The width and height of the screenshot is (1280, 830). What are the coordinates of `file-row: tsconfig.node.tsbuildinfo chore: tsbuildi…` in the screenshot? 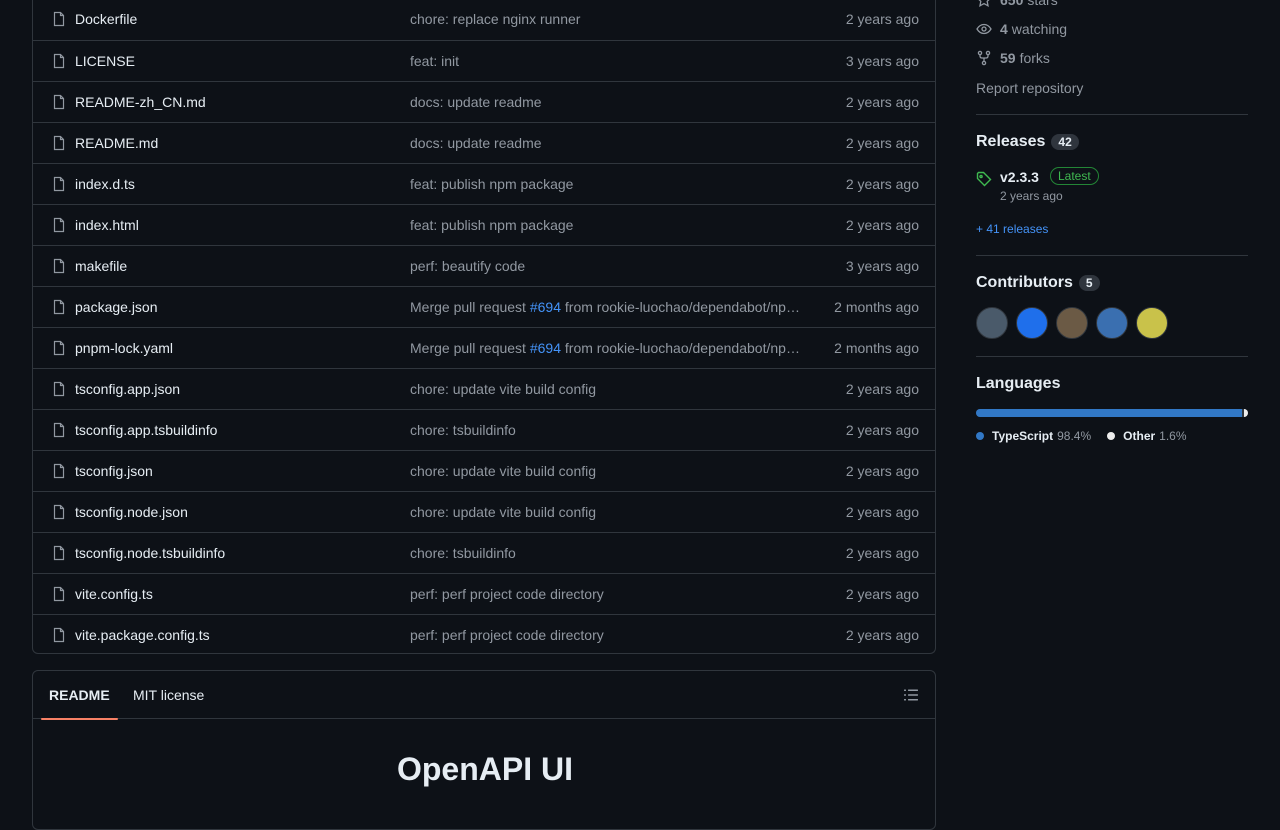 It's located at (484, 552).